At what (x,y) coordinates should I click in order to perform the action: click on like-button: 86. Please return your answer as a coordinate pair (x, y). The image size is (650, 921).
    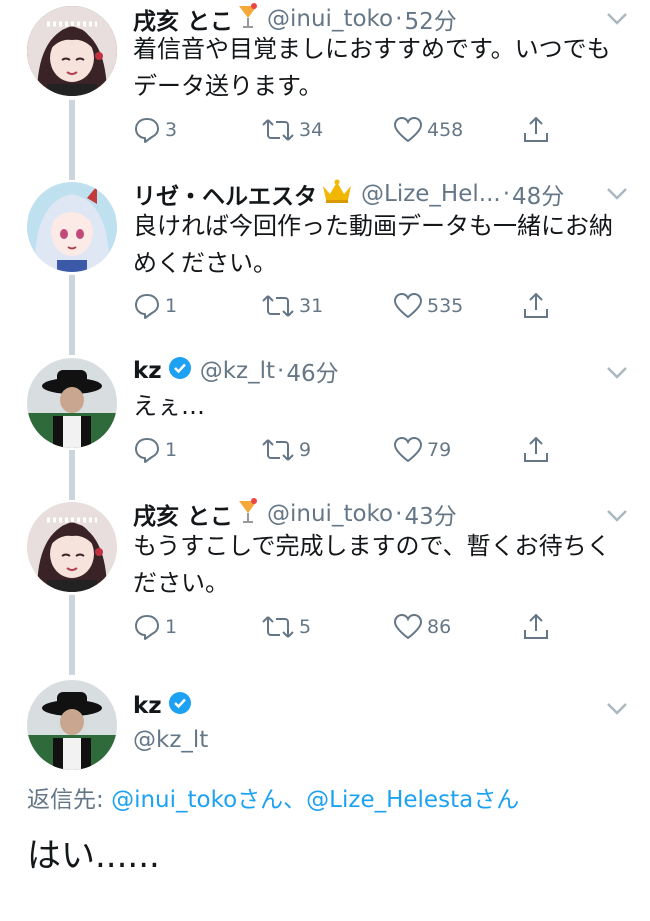
    Looking at the image, I should click on (422, 627).